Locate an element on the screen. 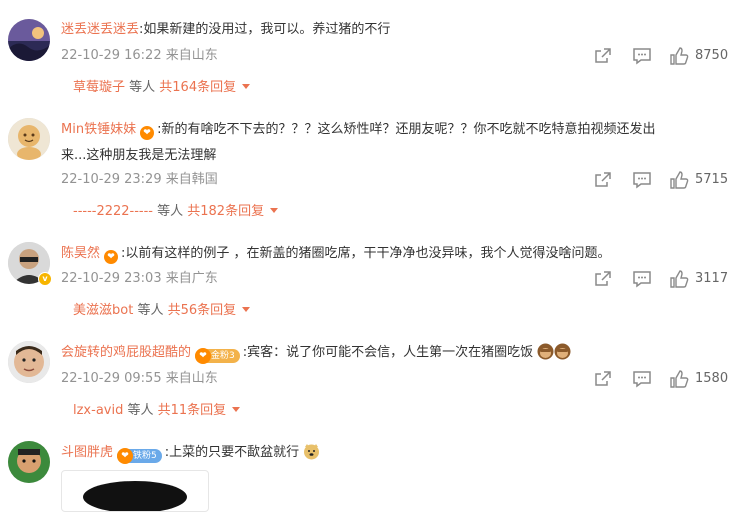 This screenshot has height=512, width=743. reply-summary: lzx-avid 等人 共11条回复 is located at coordinates (157, 411).